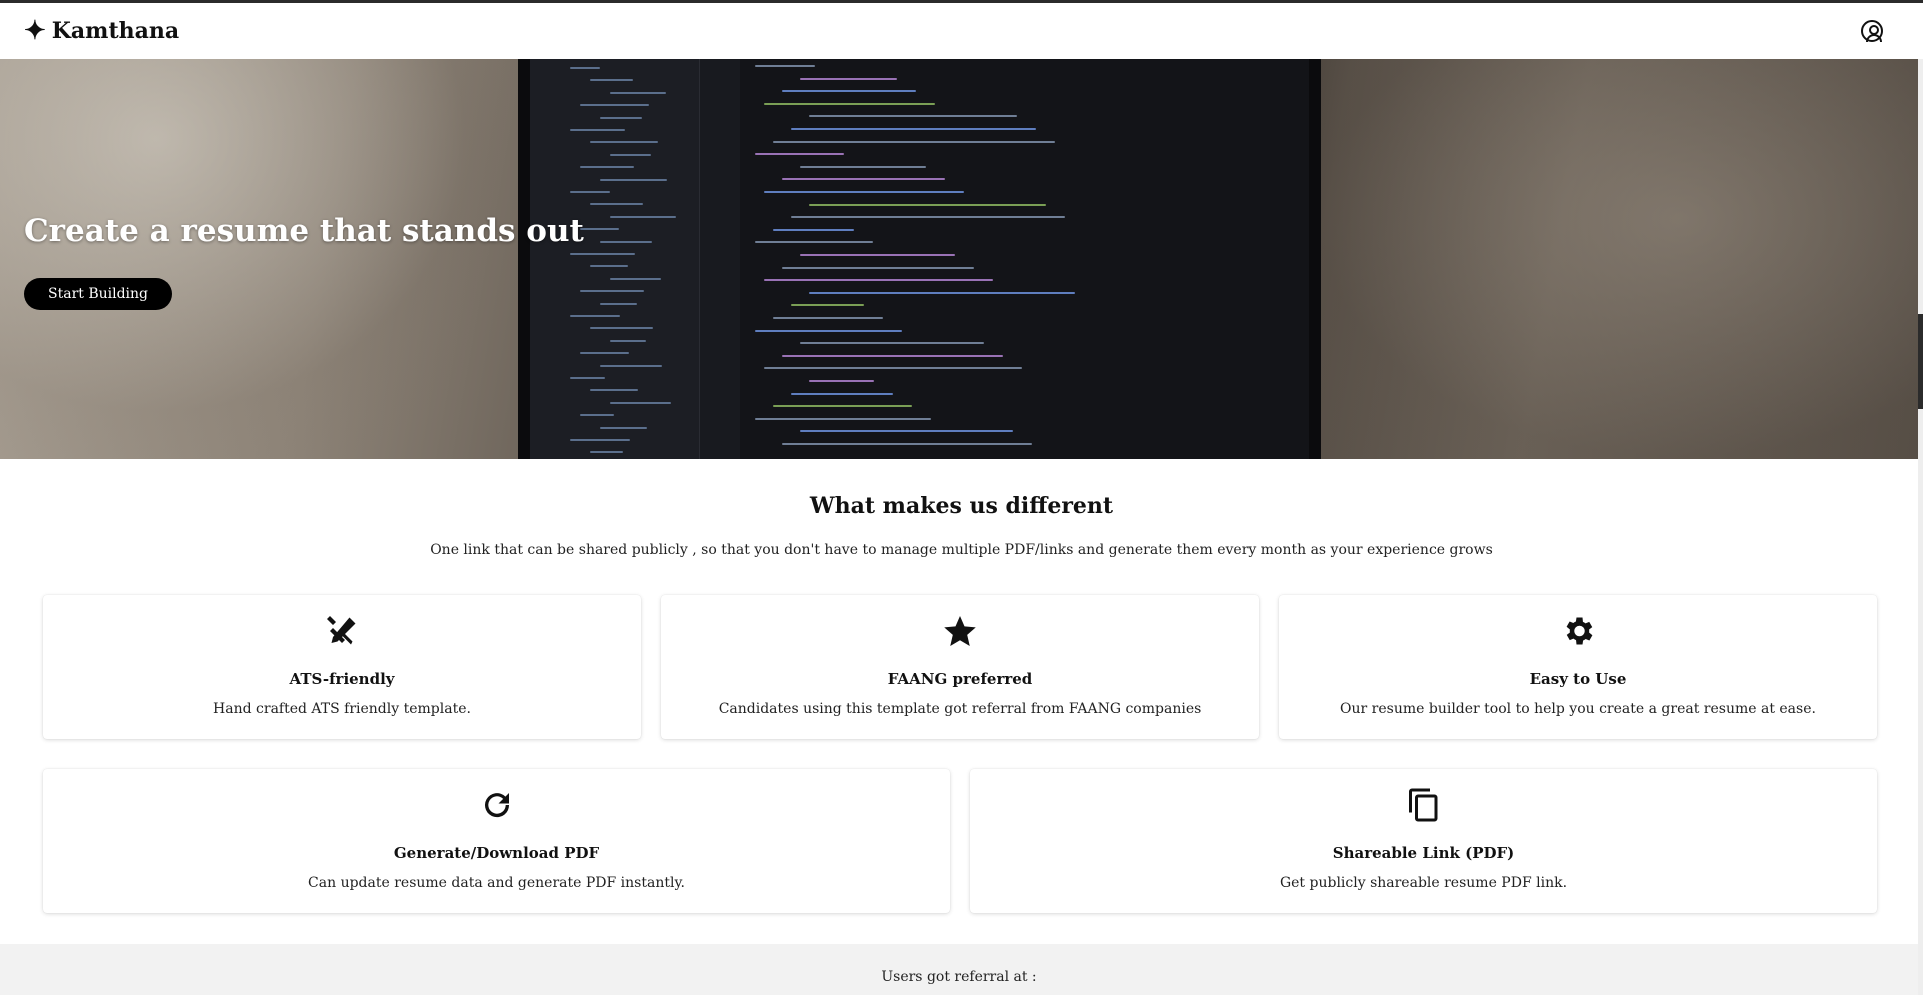 The image size is (1923, 995). What do you see at coordinates (720, 259) in the screenshot?
I see `hero-image-gutter` at bounding box center [720, 259].